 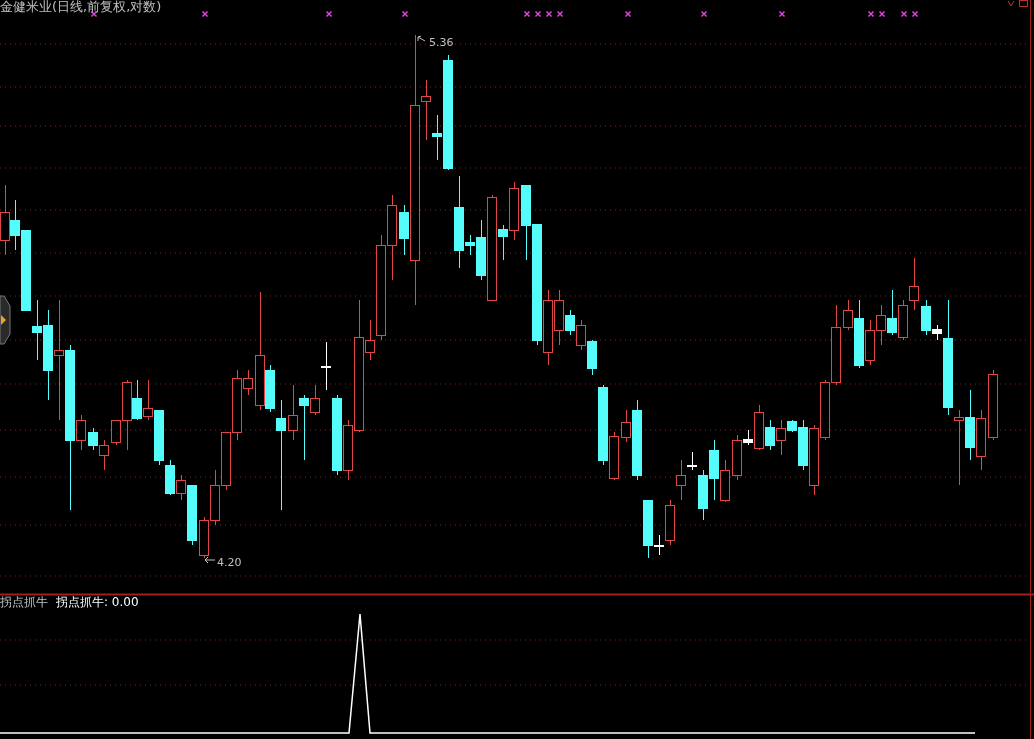 I want to click on pin-icon, so click(x=1011, y=3).